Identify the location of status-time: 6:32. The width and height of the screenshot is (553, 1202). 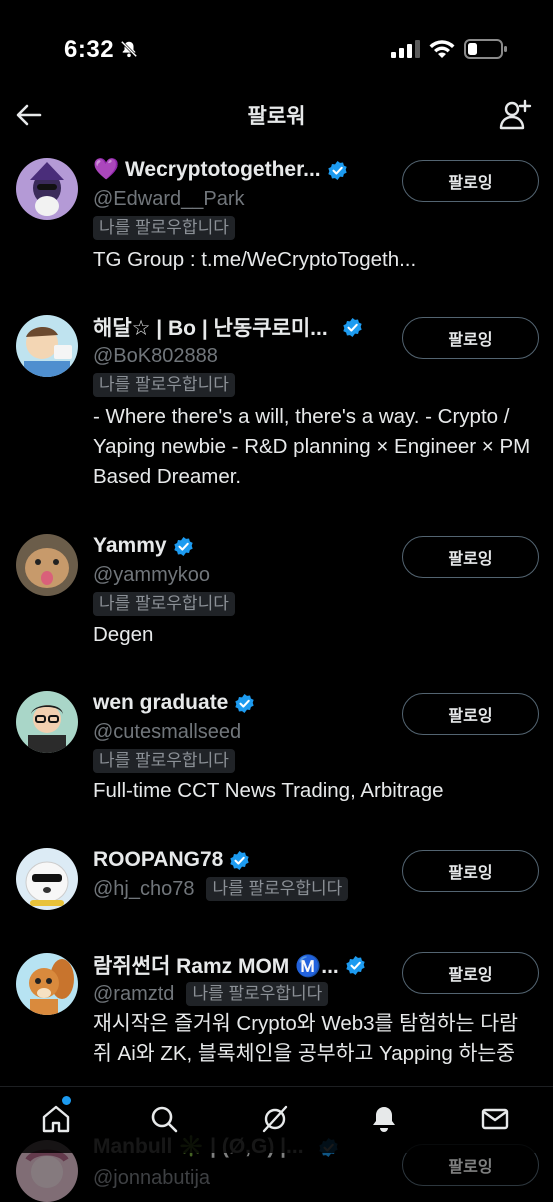
(89, 49).